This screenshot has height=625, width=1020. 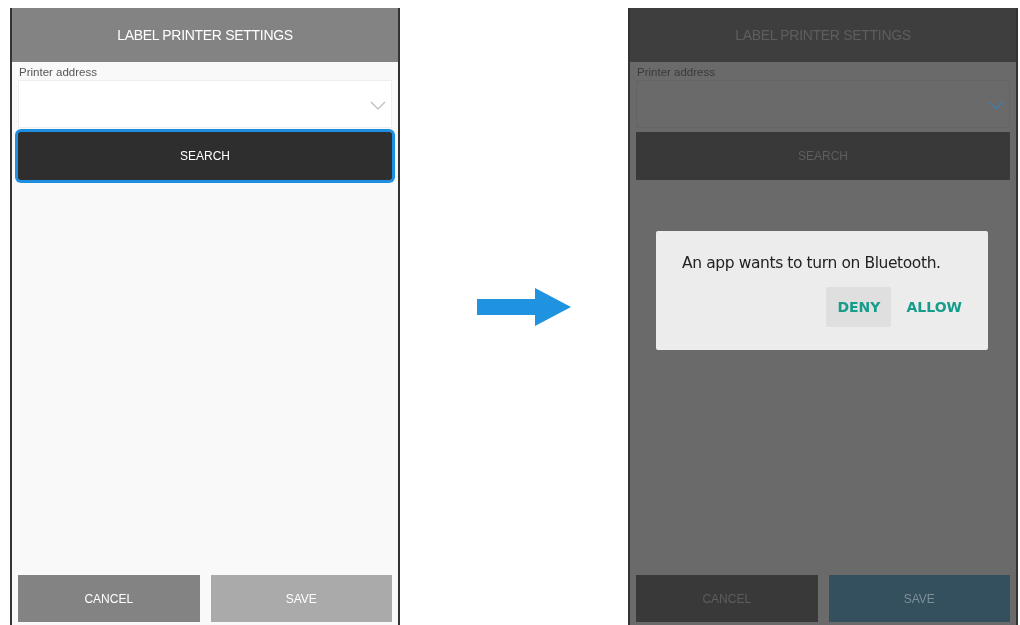 I want to click on field-label: Printer address, so click(x=58, y=72).